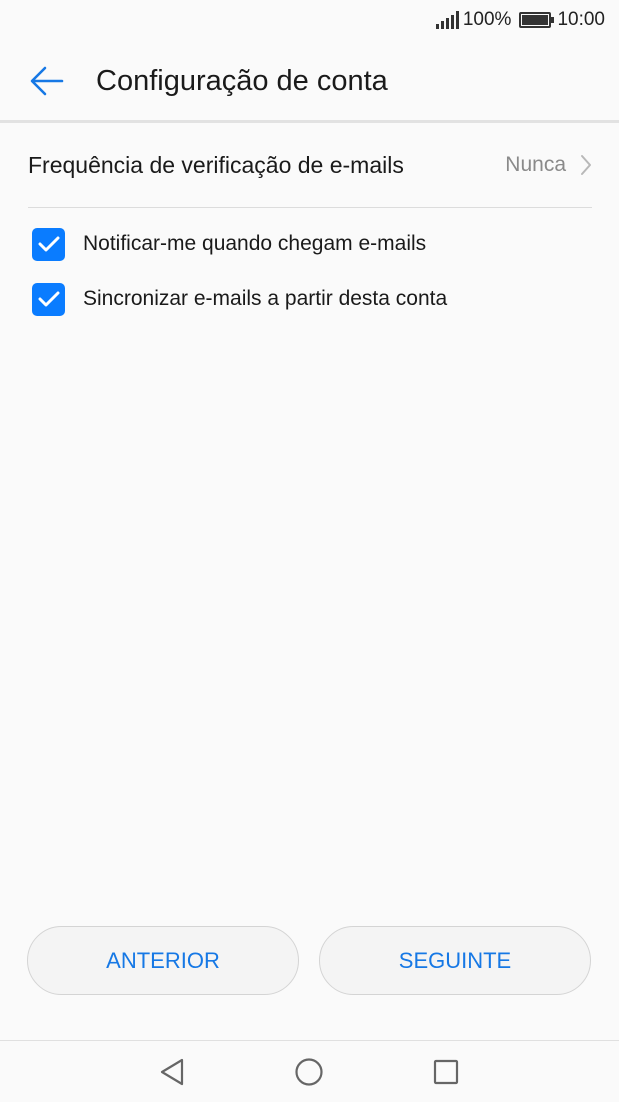 This screenshot has height=1102, width=619. Describe the element at coordinates (581, 19) in the screenshot. I see `clock: 10:00` at that location.